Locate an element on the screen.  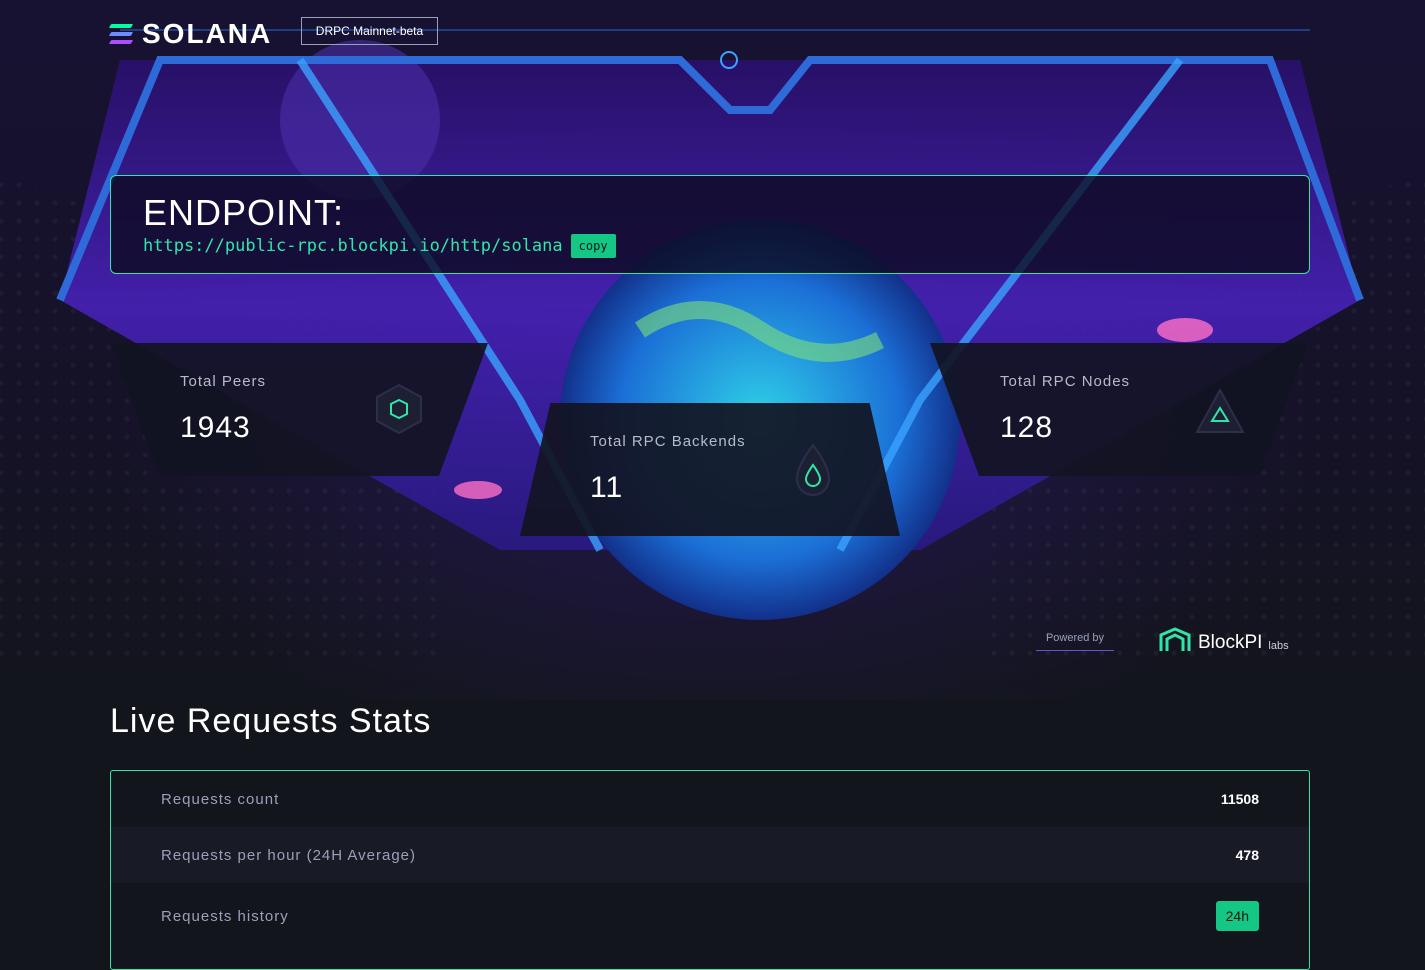
table-row: Requests per hour (24H Average) 478 is located at coordinates (710, 855).